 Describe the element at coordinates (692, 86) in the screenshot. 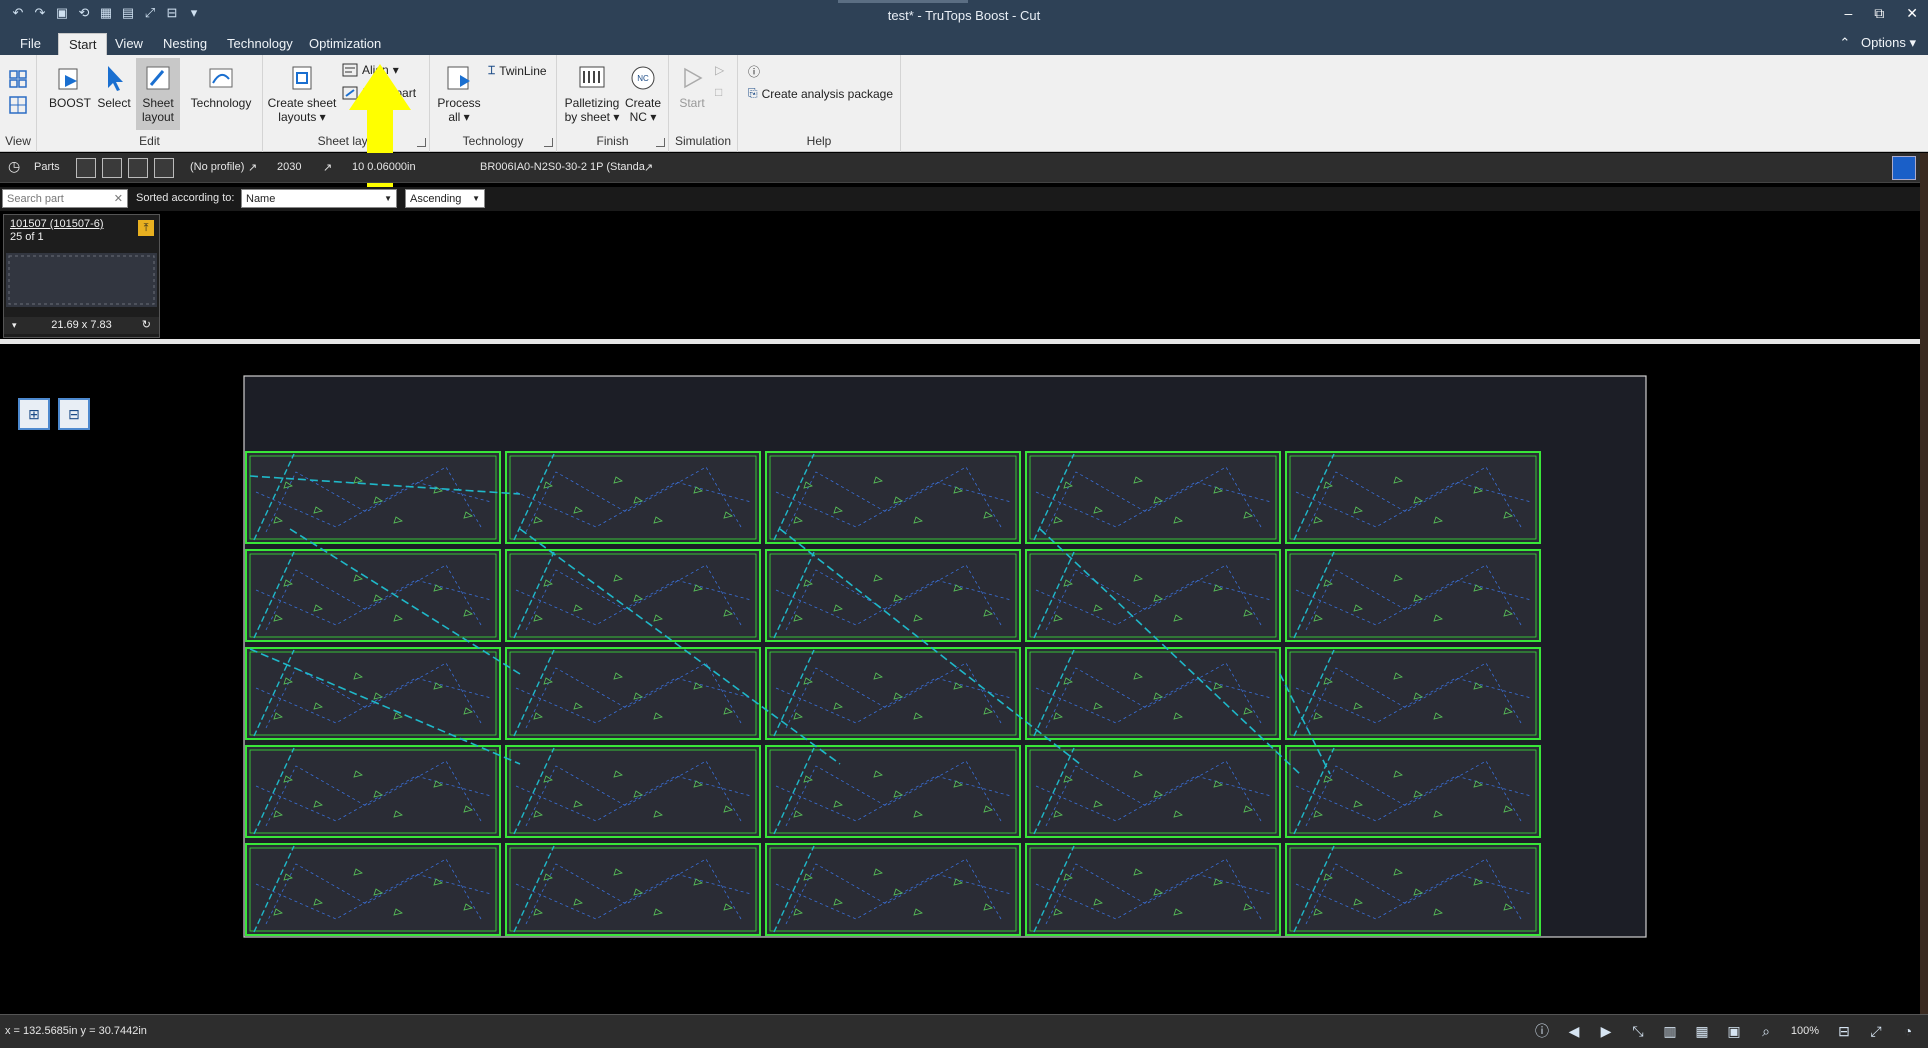

I see `start-simulation-button: Start` at that location.